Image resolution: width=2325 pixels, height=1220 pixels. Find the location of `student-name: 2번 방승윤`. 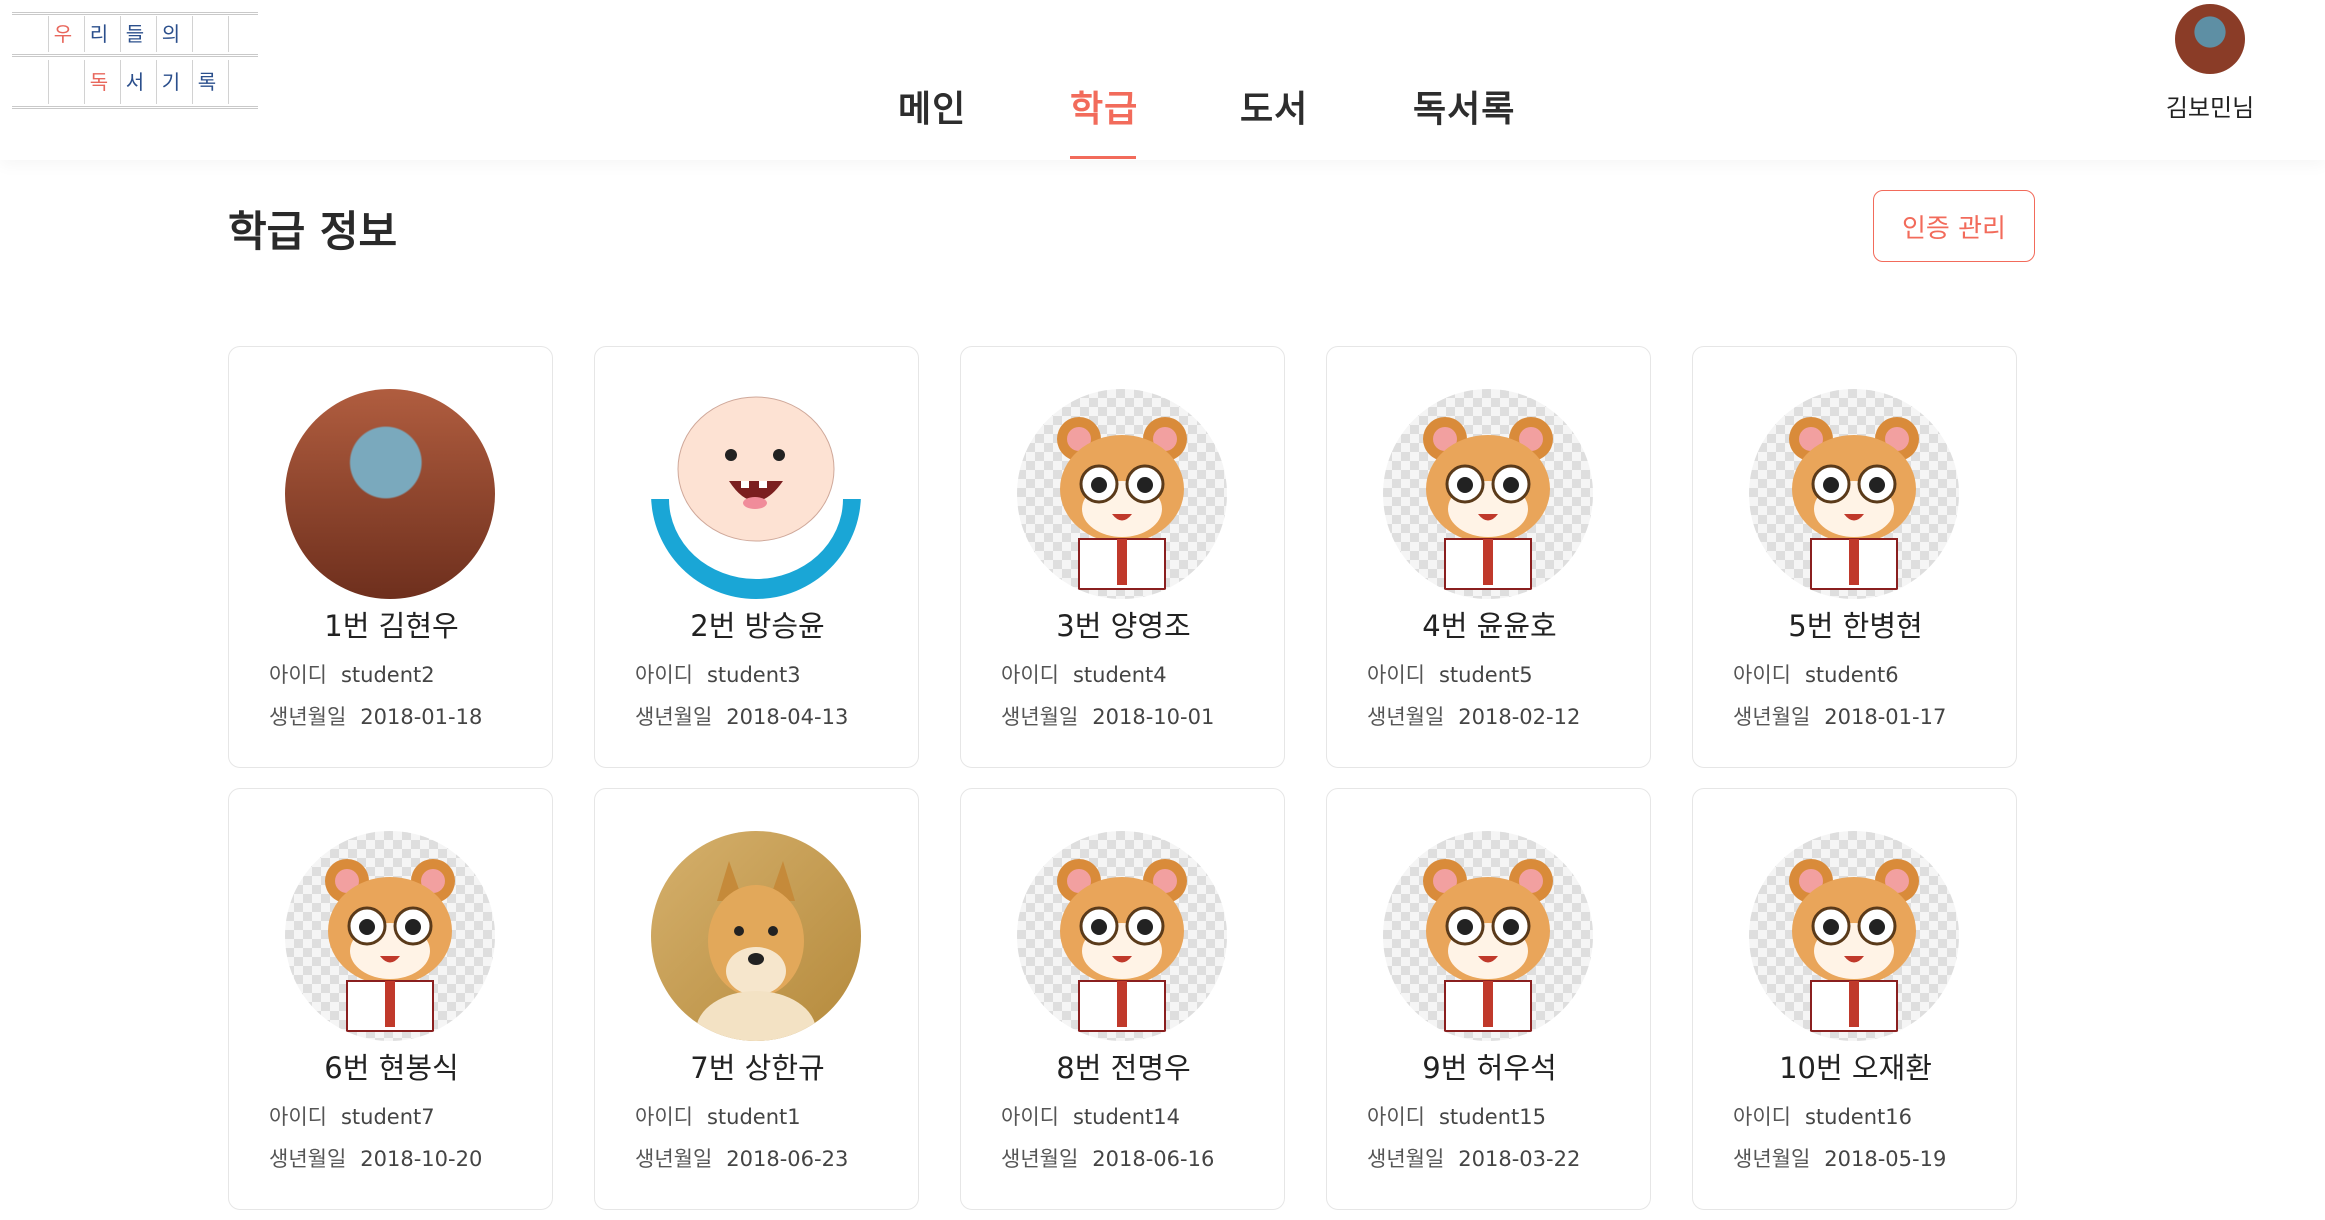

student-name: 2번 방승윤 is located at coordinates (757, 626).